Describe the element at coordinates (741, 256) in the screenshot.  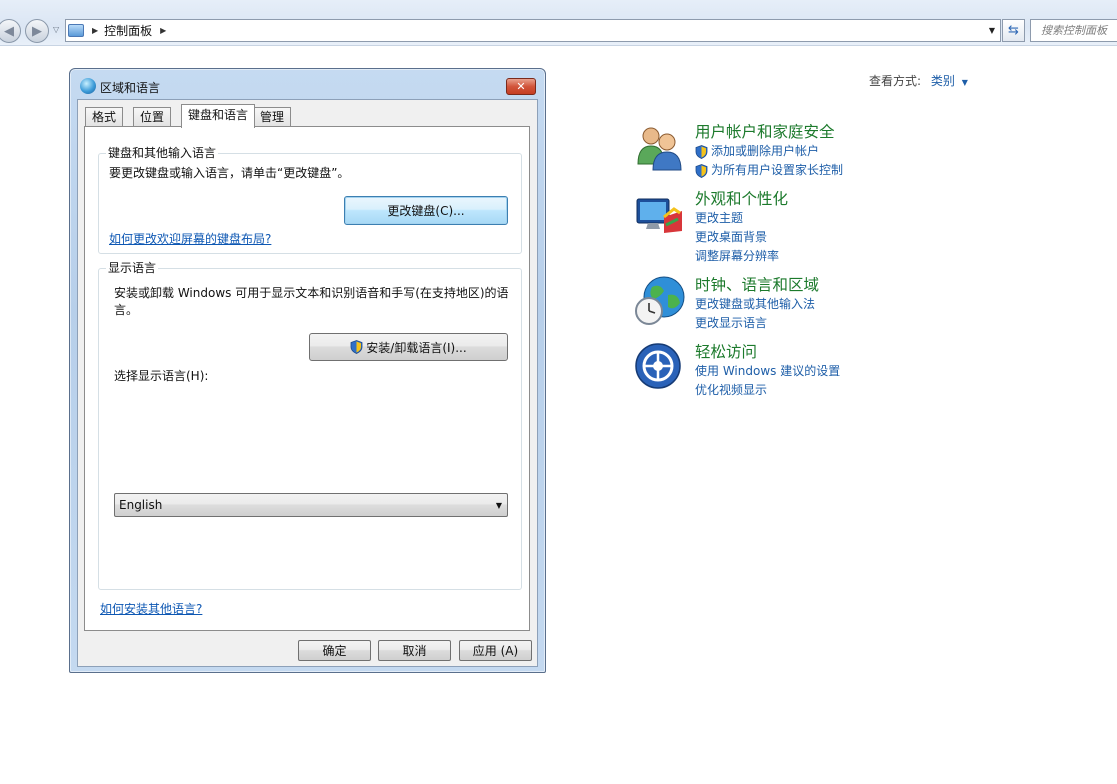
I see `adjust-resolution-link: 调整屏幕分辨率` at that location.